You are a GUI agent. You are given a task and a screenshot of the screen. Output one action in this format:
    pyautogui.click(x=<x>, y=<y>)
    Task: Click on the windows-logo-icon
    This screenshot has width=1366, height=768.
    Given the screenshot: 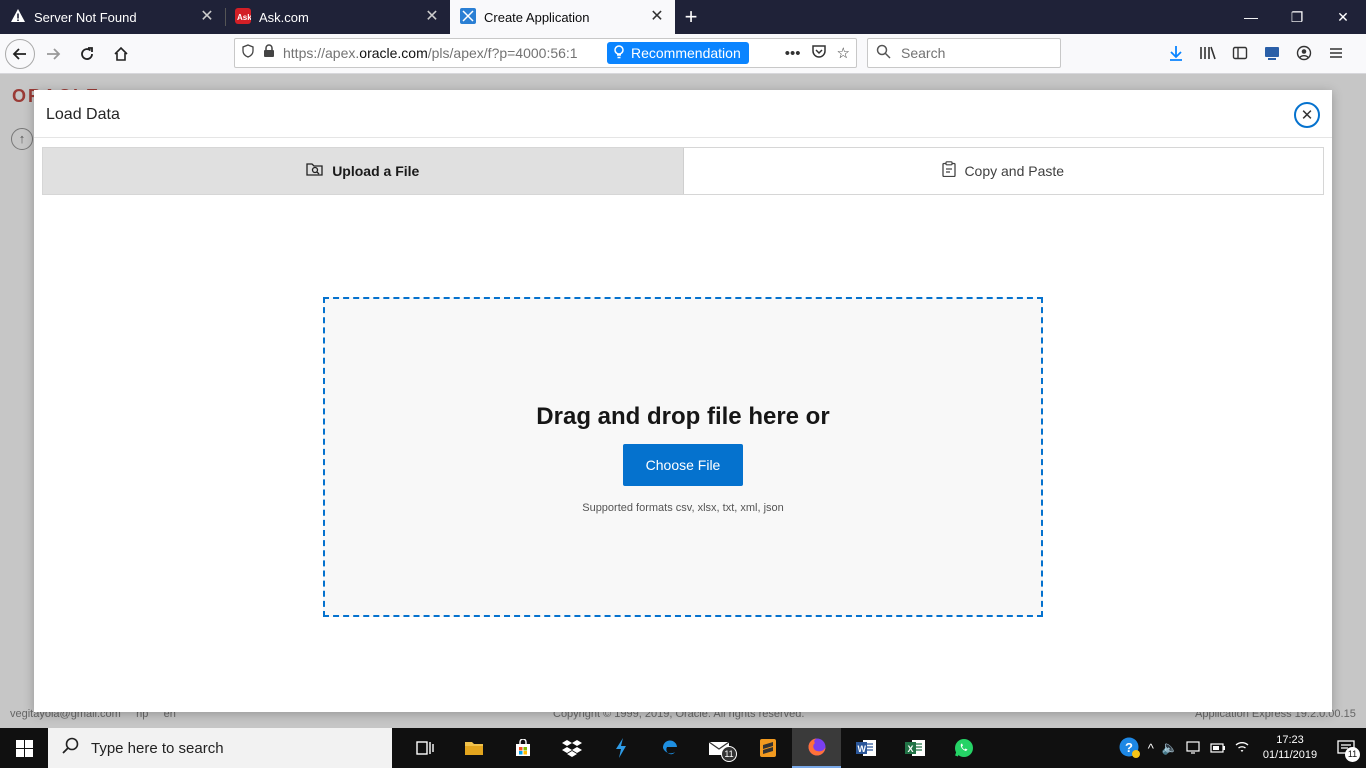 What is the action you would take?
    pyautogui.click(x=24, y=748)
    